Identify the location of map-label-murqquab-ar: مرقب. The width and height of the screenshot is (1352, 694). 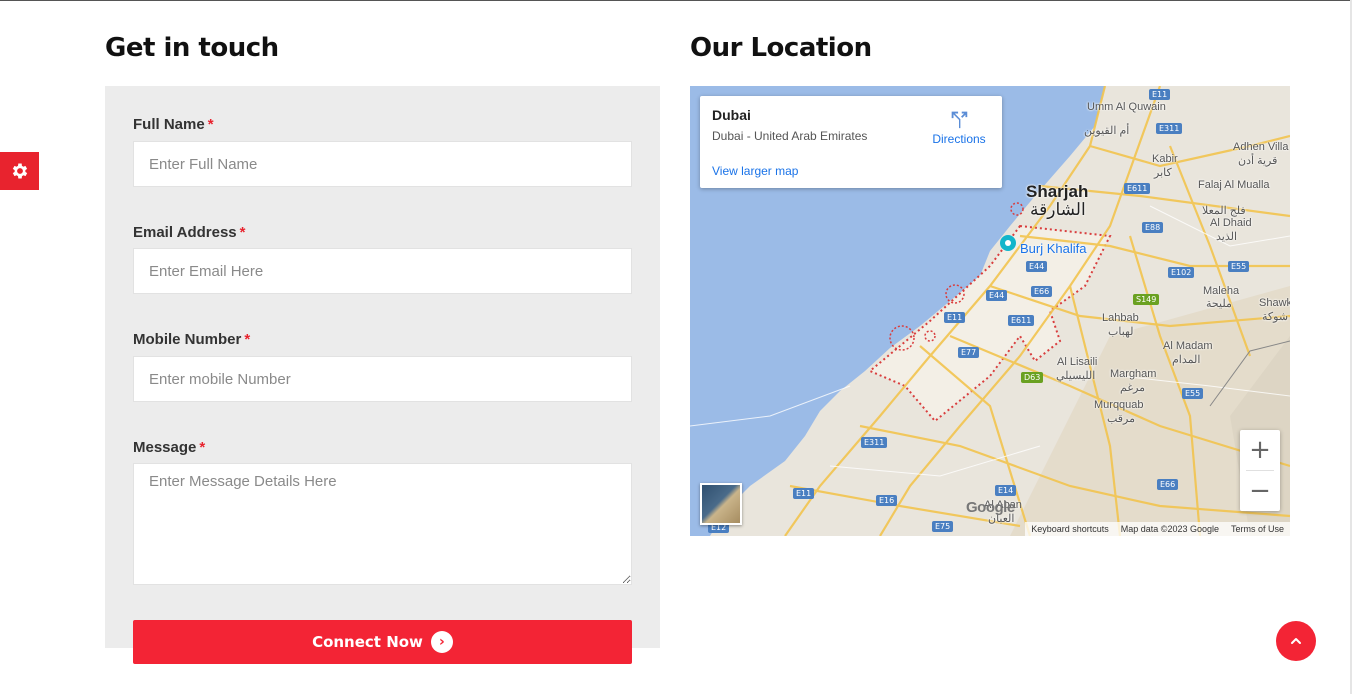
(1121, 419).